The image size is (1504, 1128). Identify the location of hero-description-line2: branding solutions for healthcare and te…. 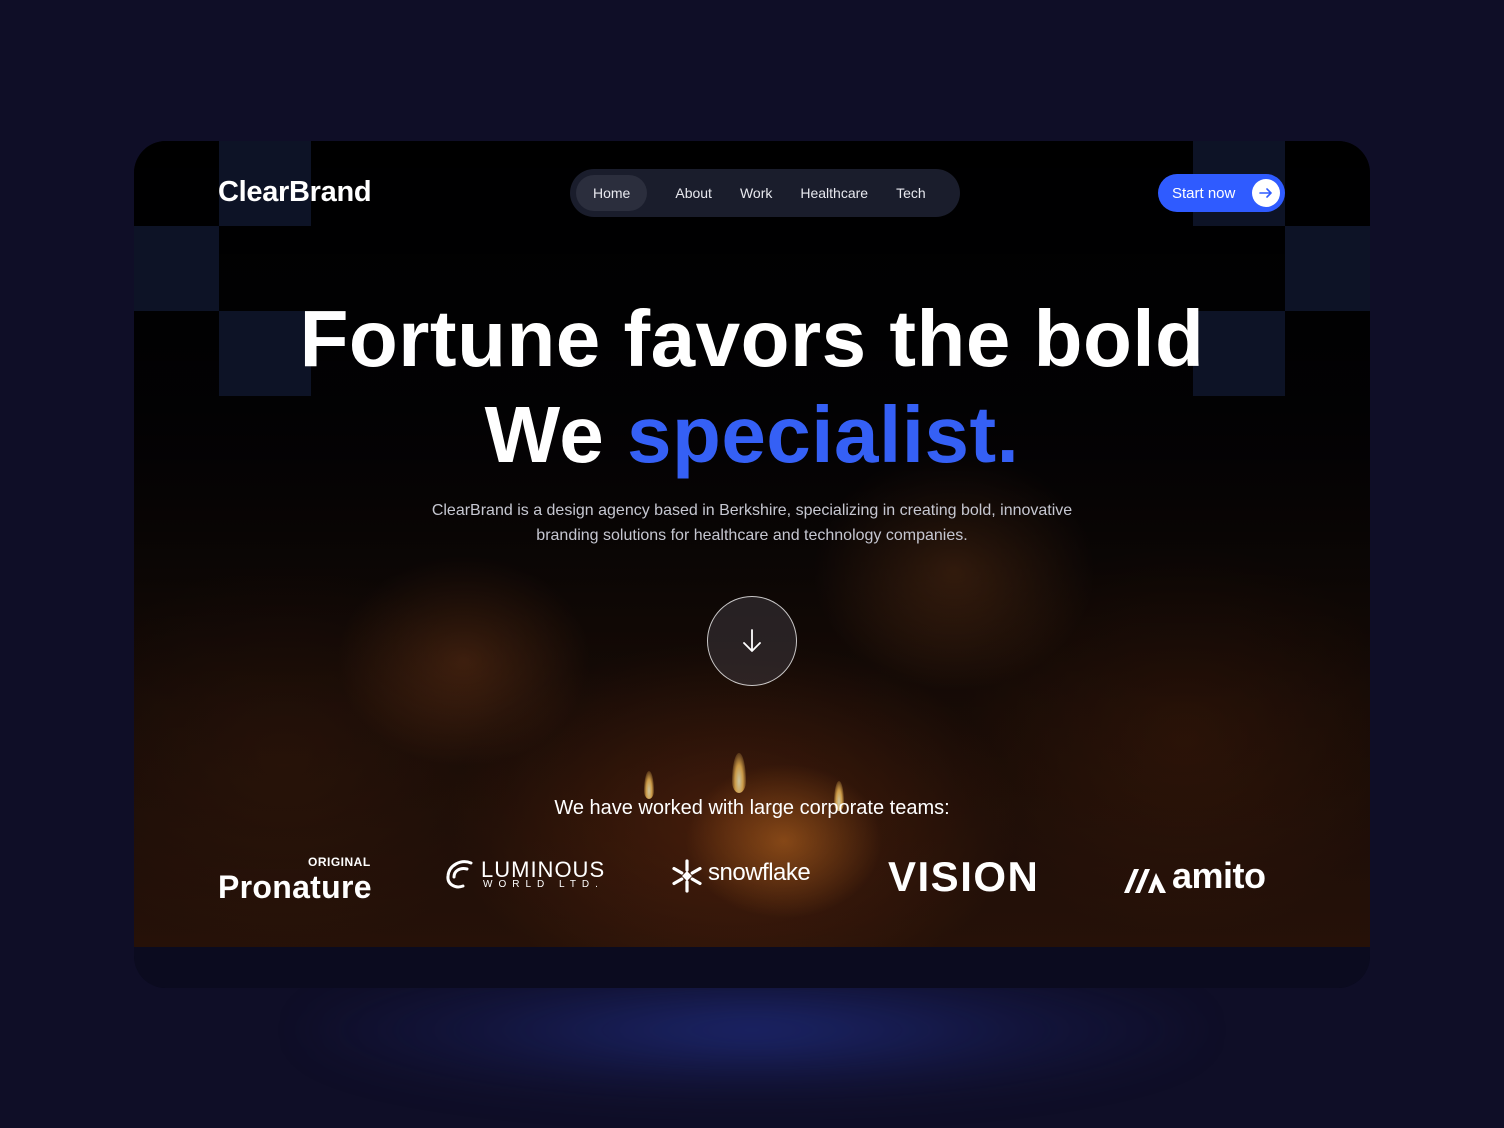
(752, 535).